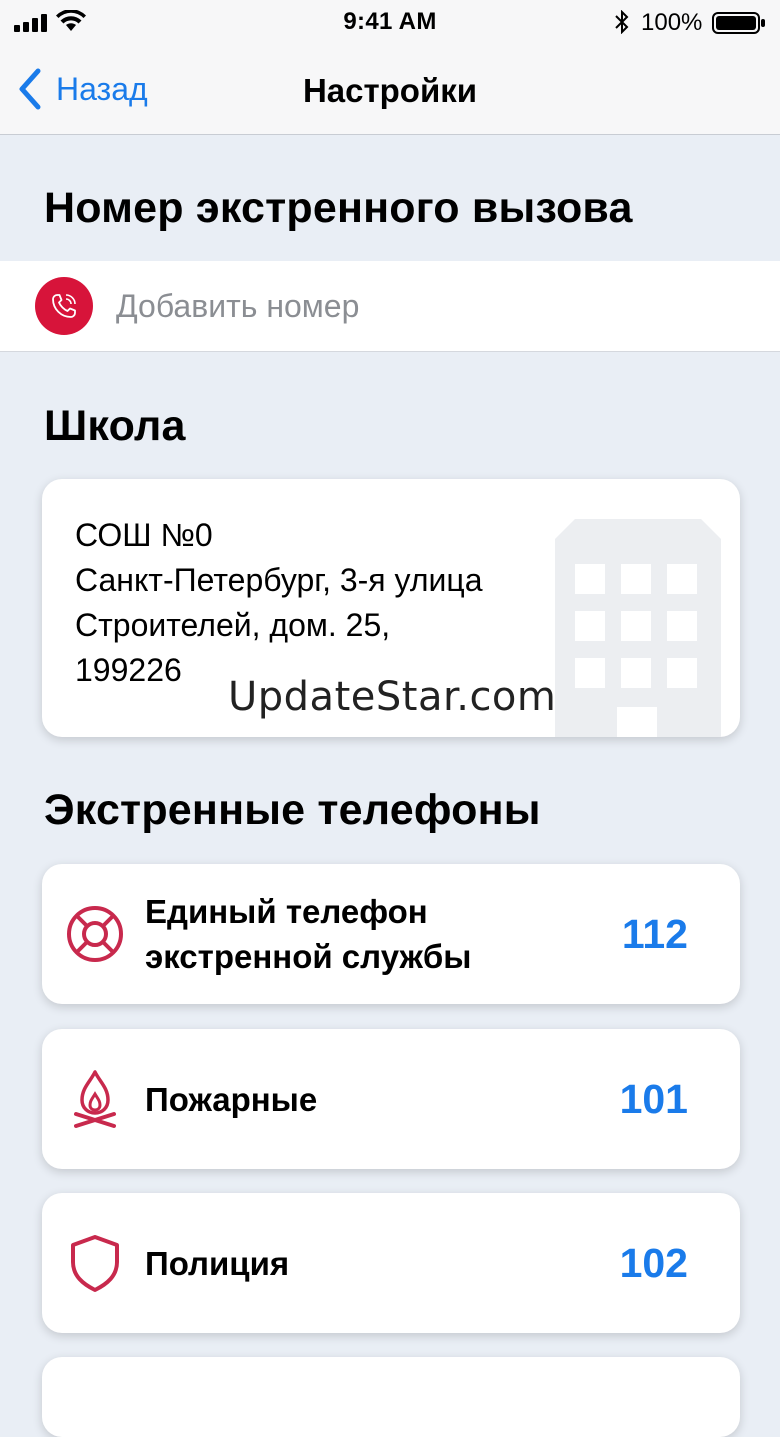 The width and height of the screenshot is (780, 1437). What do you see at coordinates (392, 697) in the screenshot?
I see `watermark: UpdateStar.com` at bounding box center [392, 697].